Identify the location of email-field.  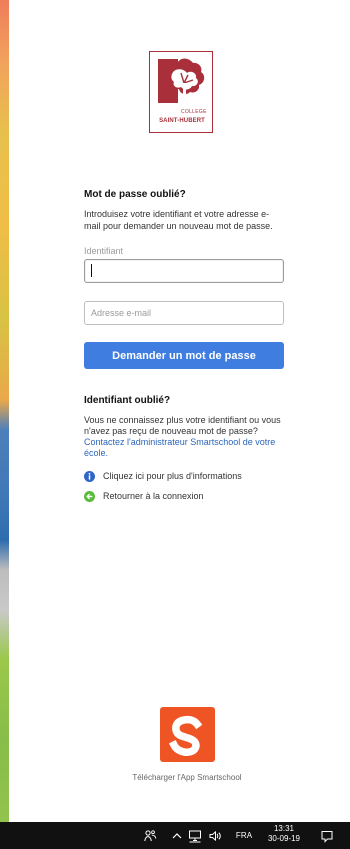
(184, 313).